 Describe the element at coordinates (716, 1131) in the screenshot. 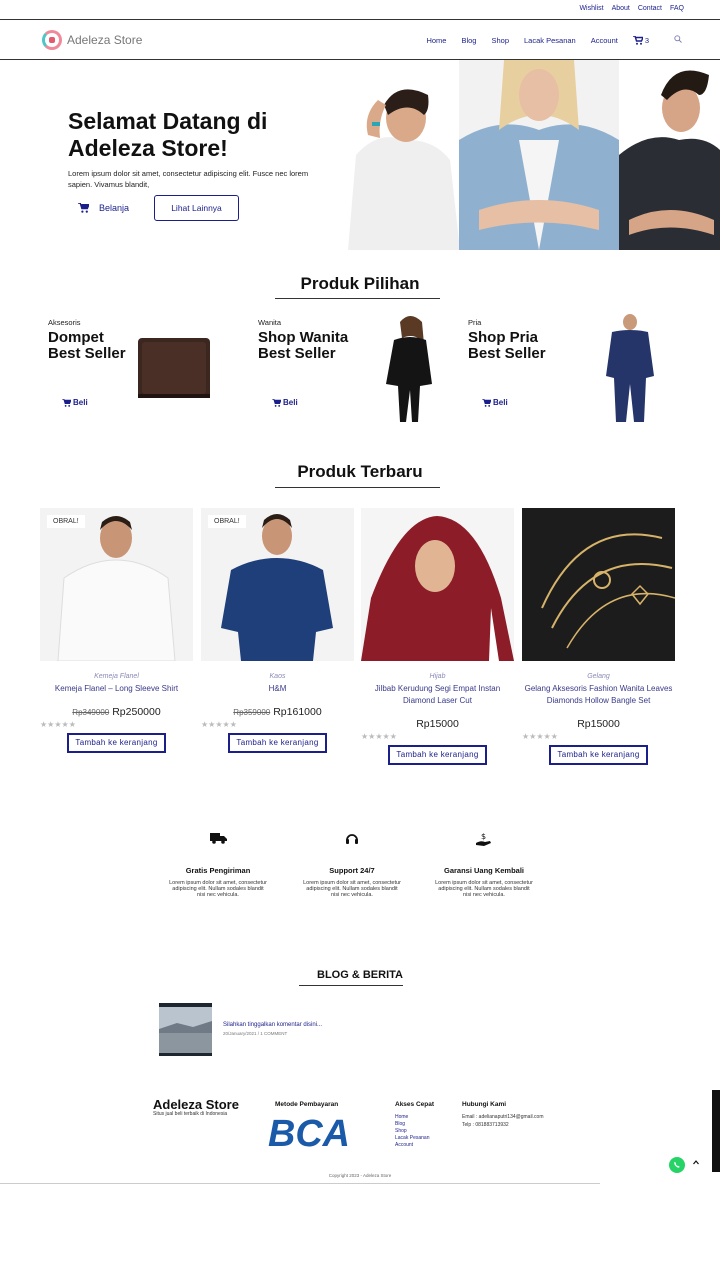

I see `side-panel-edge` at that location.